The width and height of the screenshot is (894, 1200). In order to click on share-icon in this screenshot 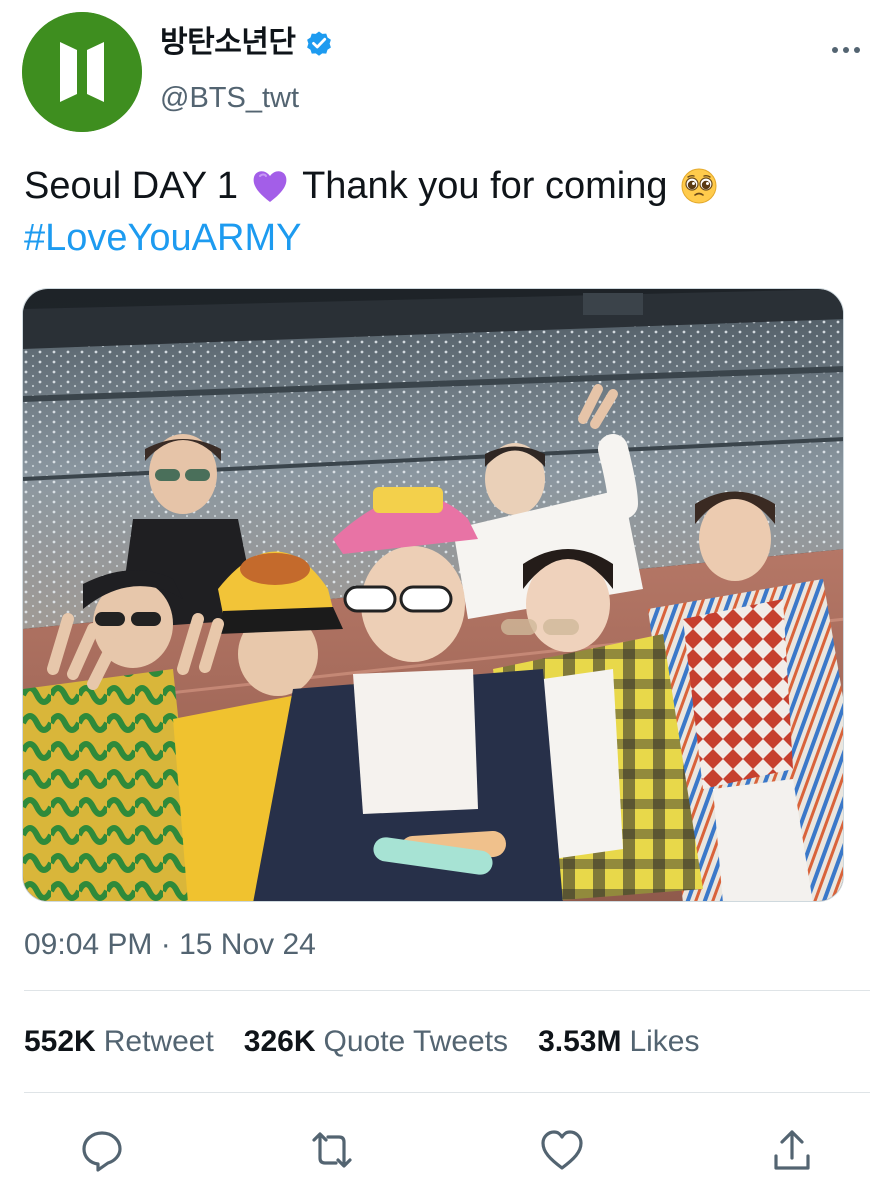, I will do `click(792, 1150)`.